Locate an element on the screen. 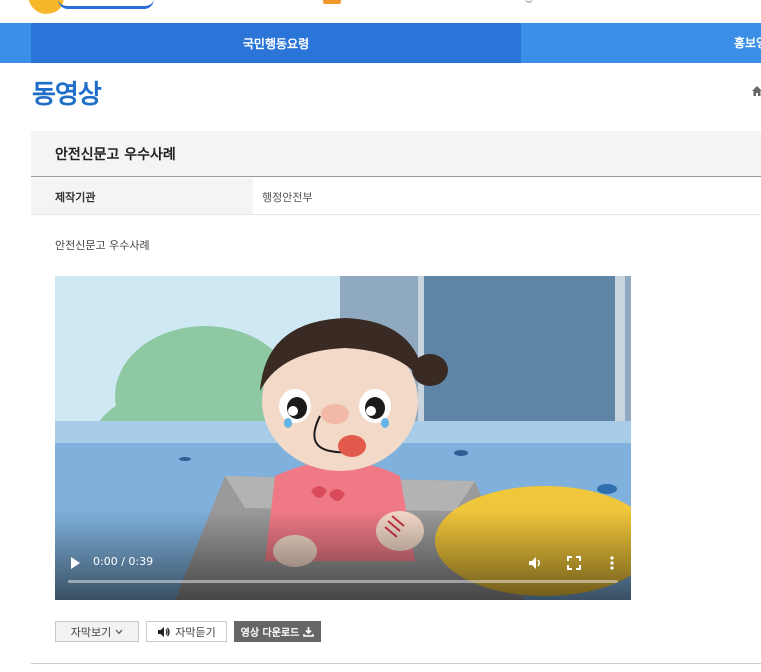 The image size is (761, 672). video-download-label: 영상 다운로드 is located at coordinates (270, 633).